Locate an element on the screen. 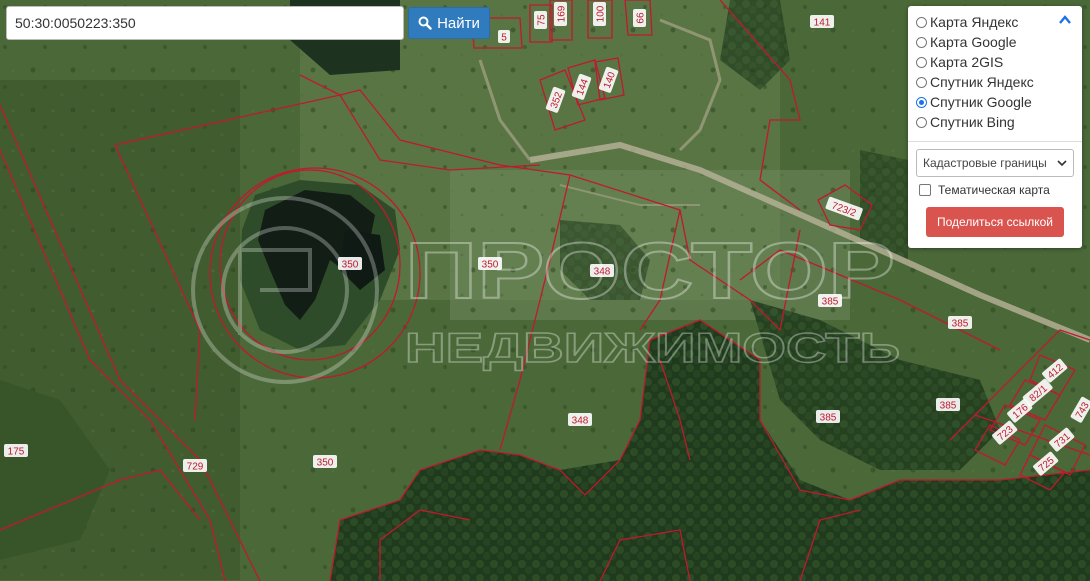 This screenshot has height=581, width=1090. watermark-line2: НЕДВИЖИМОСТЬ is located at coordinates (652, 347).